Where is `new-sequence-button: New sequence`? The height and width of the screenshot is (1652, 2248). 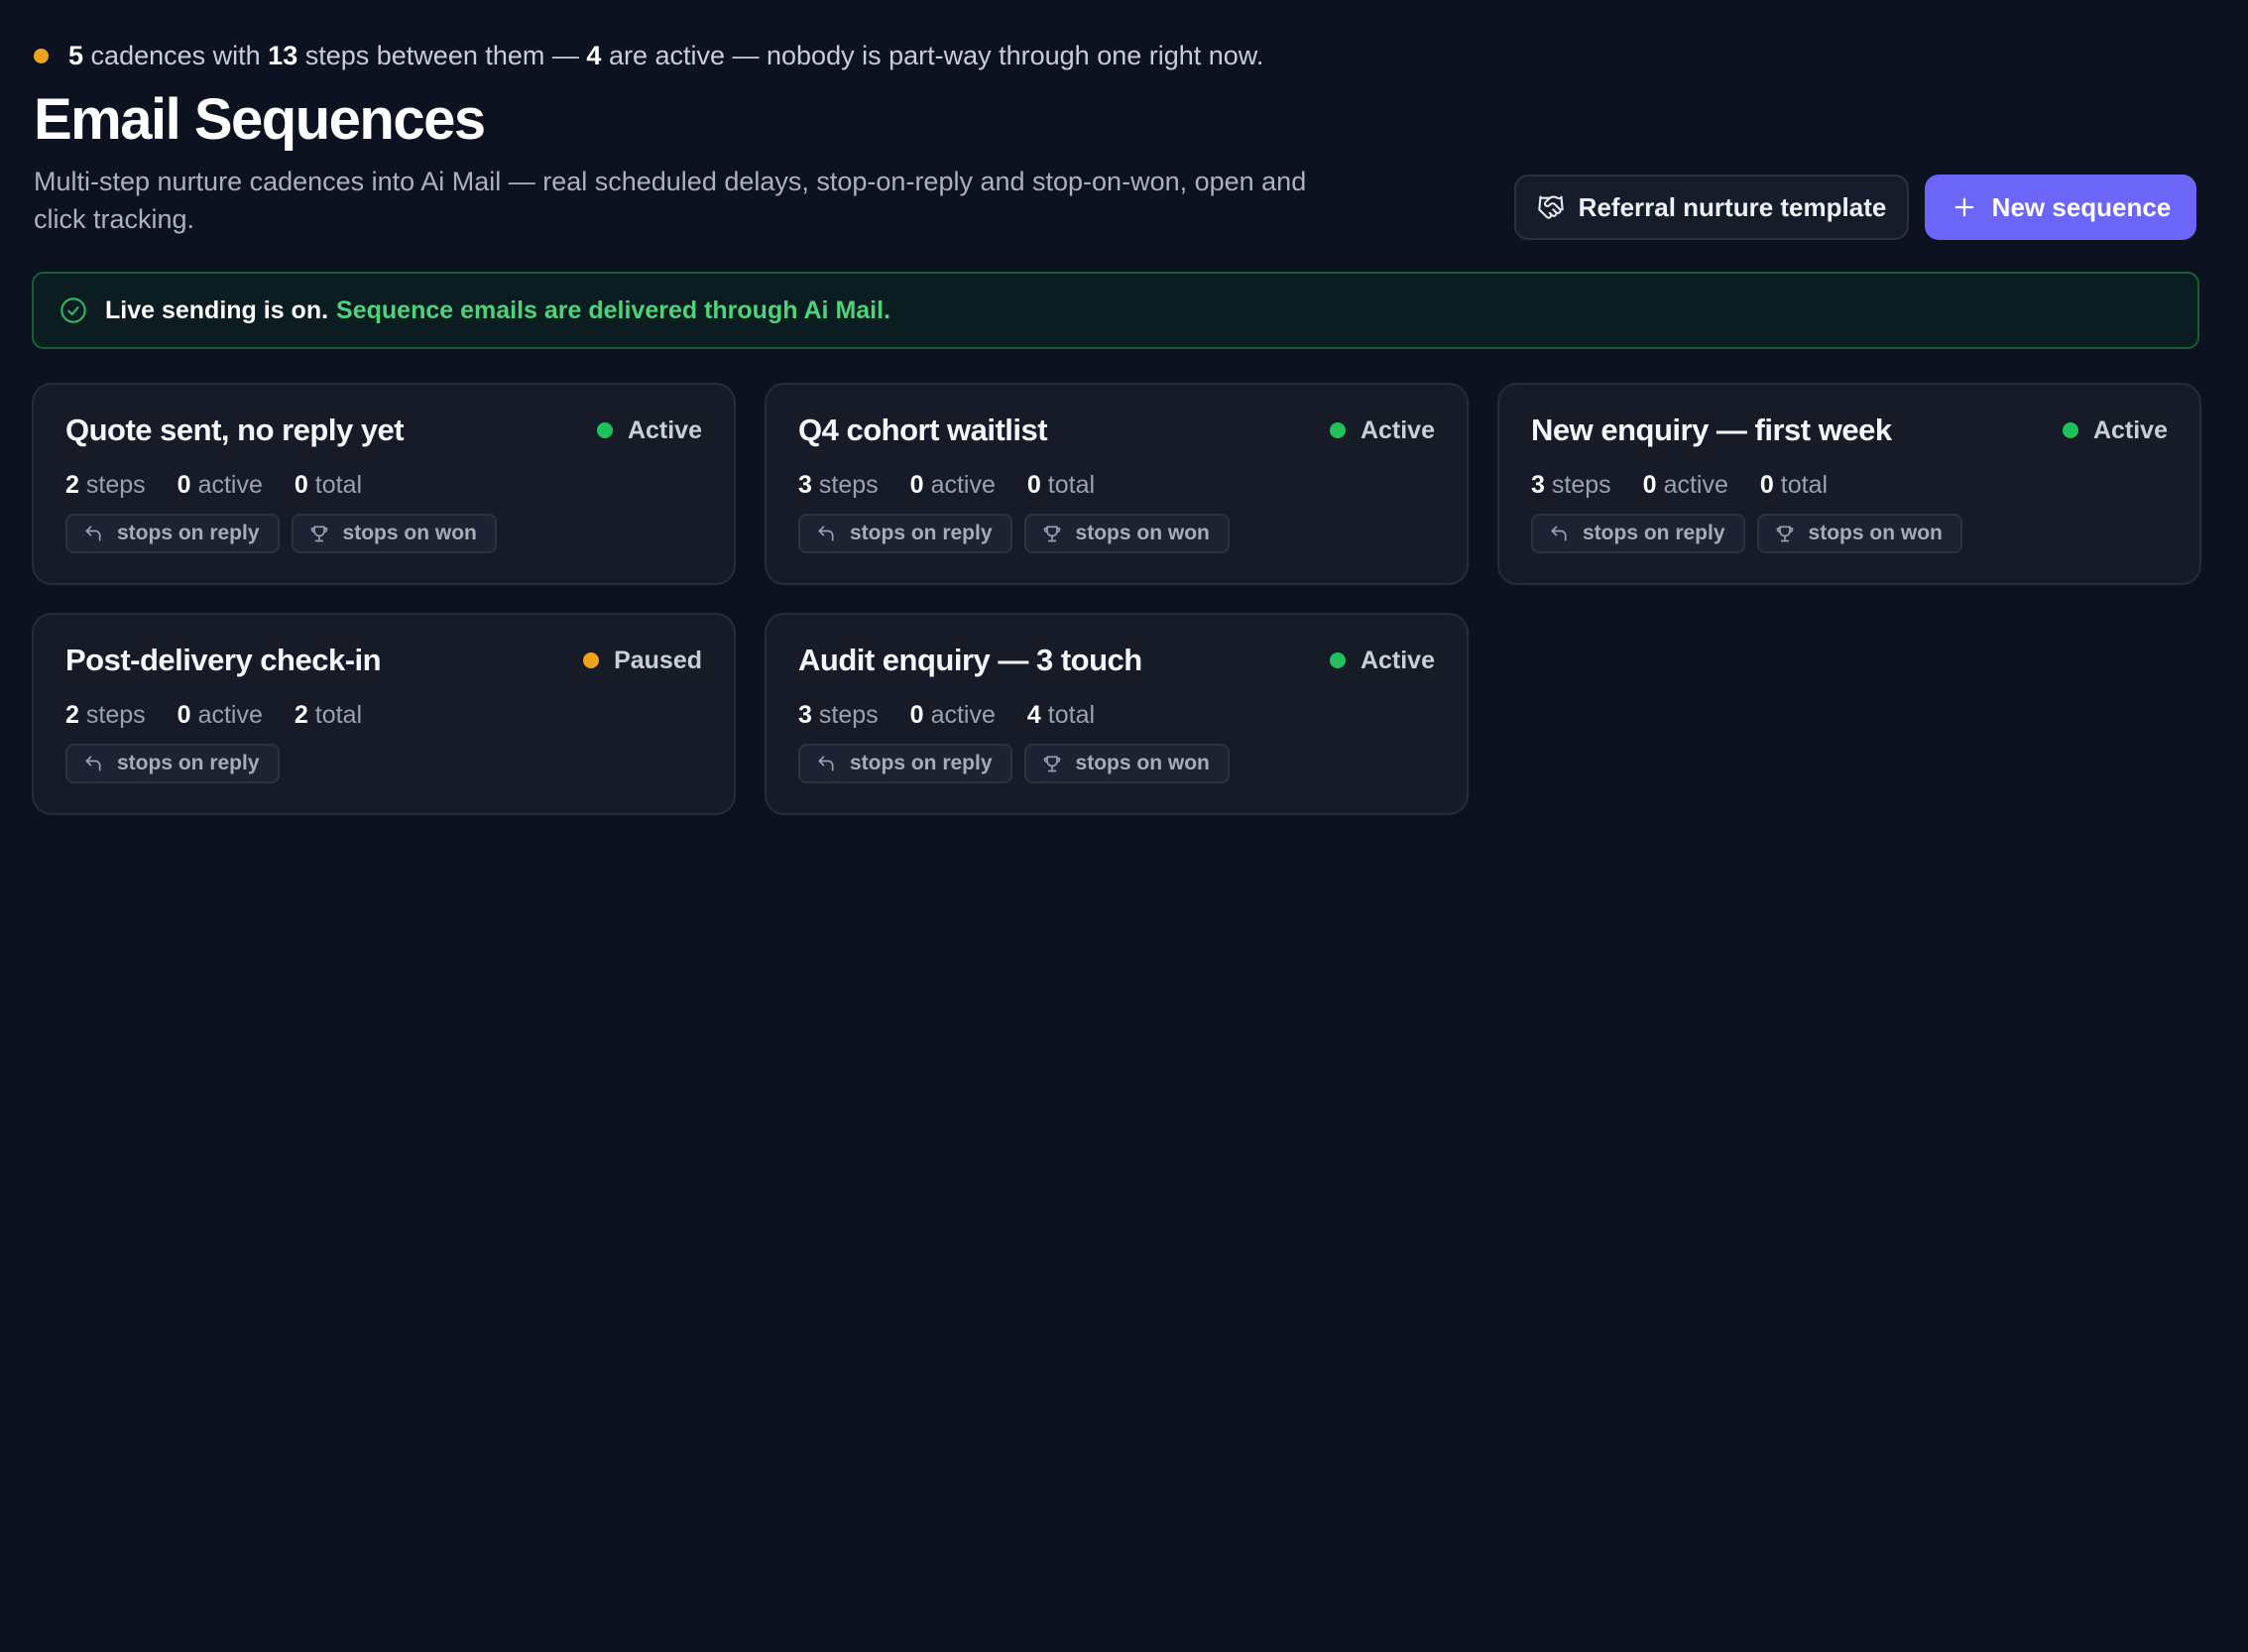 new-sequence-button: New sequence is located at coordinates (2060, 207).